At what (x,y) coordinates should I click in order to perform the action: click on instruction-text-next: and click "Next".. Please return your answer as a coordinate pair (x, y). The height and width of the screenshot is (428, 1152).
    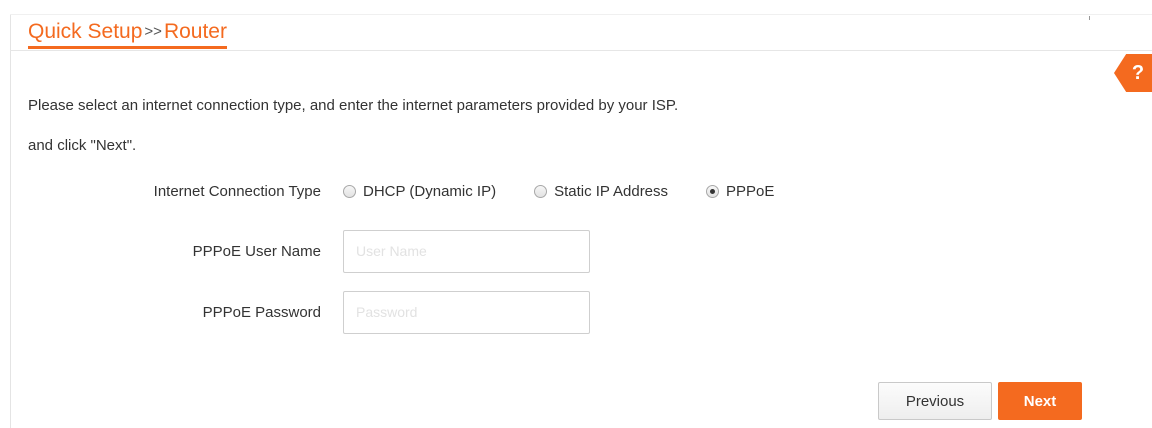
    Looking at the image, I should click on (82, 145).